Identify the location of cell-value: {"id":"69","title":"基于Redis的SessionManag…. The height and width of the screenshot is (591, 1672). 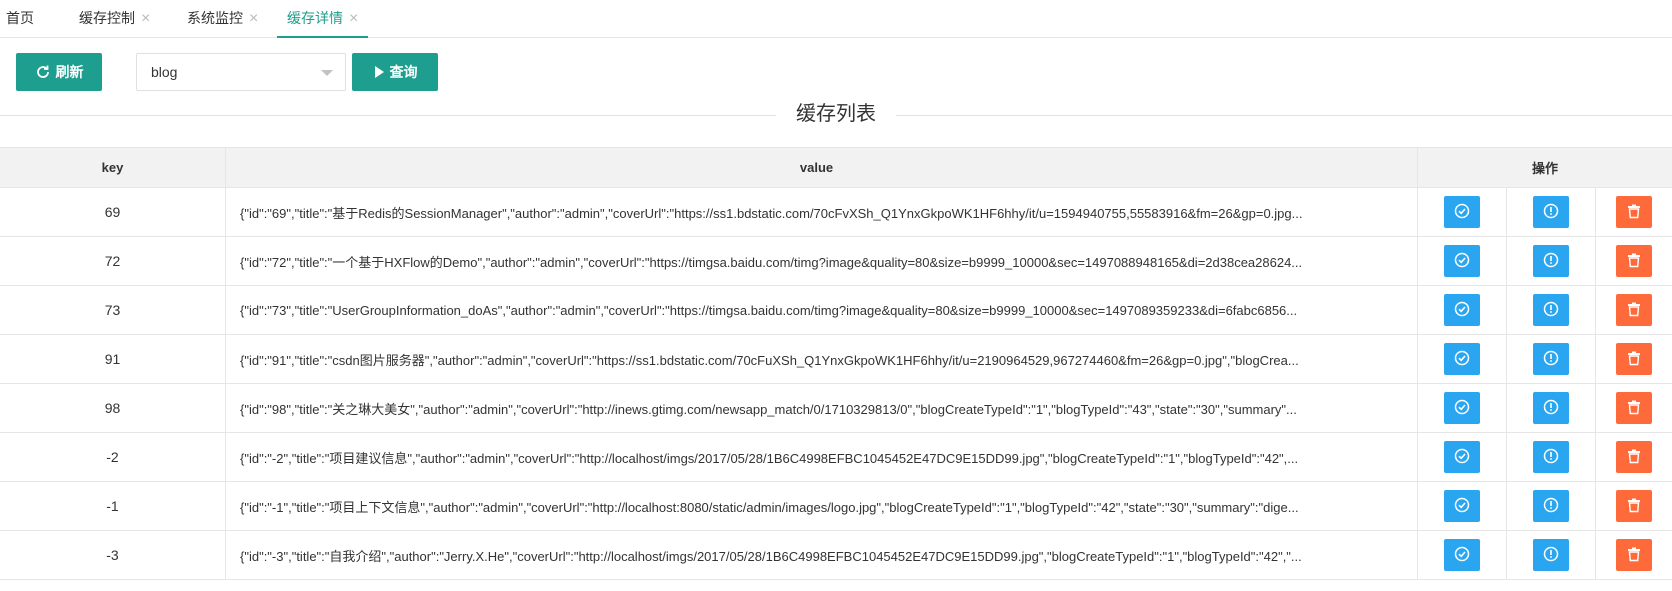
(822, 212).